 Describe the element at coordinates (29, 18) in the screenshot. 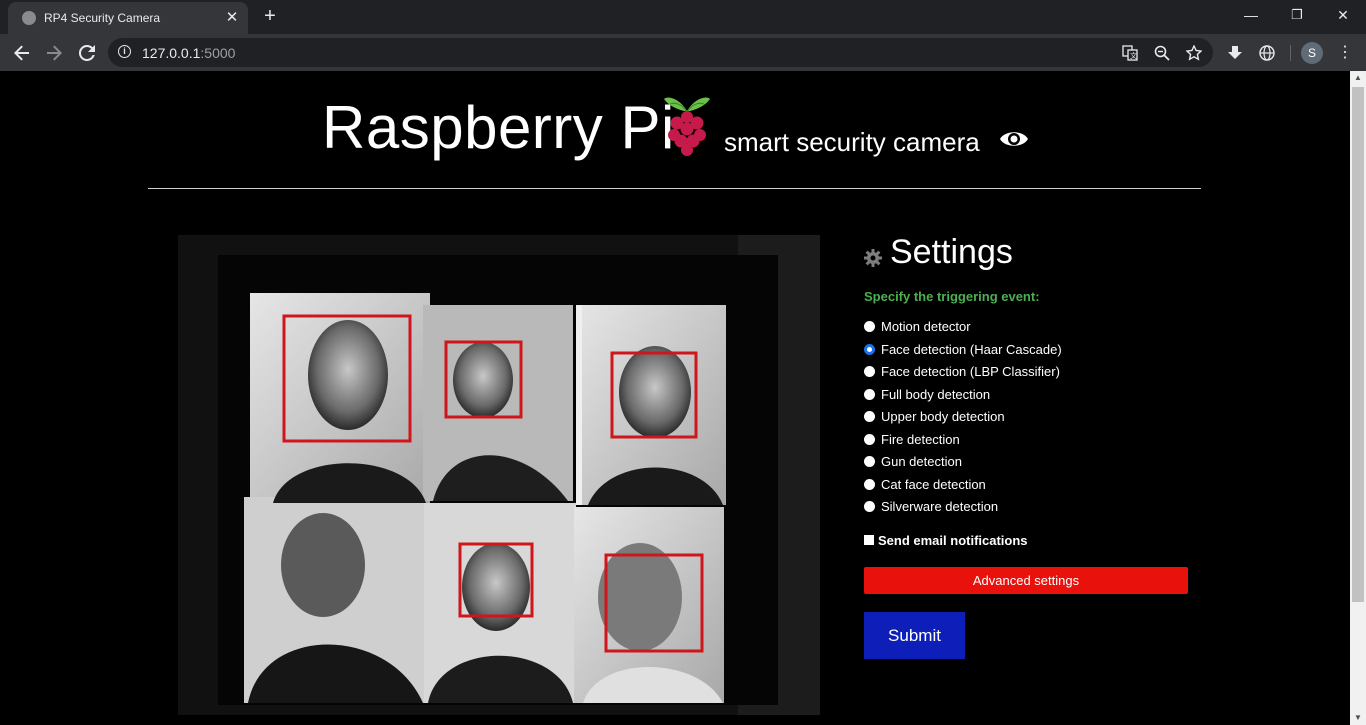

I see `globe-icon` at that location.